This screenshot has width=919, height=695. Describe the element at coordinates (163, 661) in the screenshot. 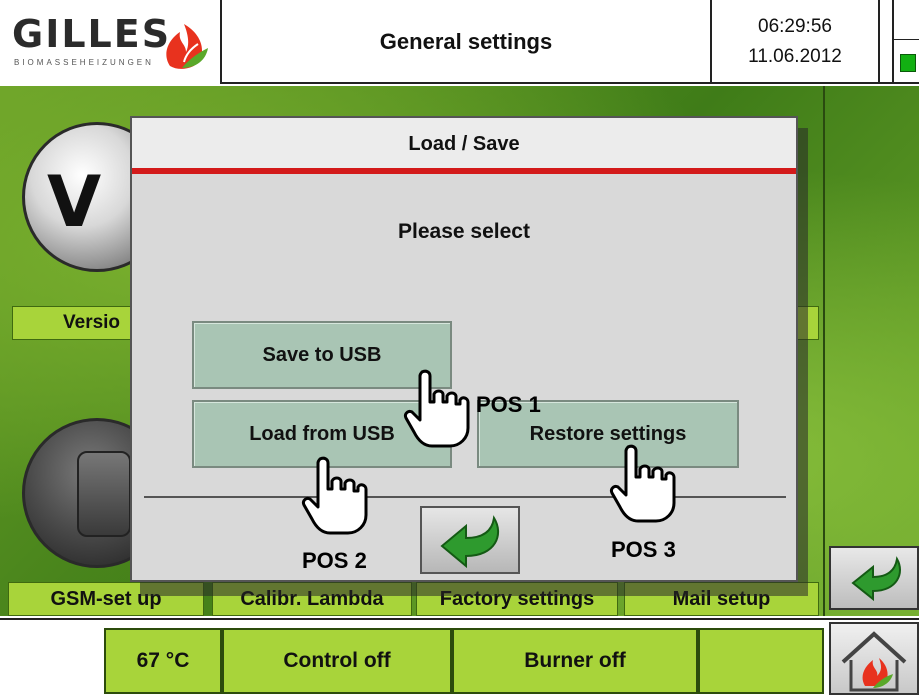

I see `temperature-readout: 67 °C` at that location.